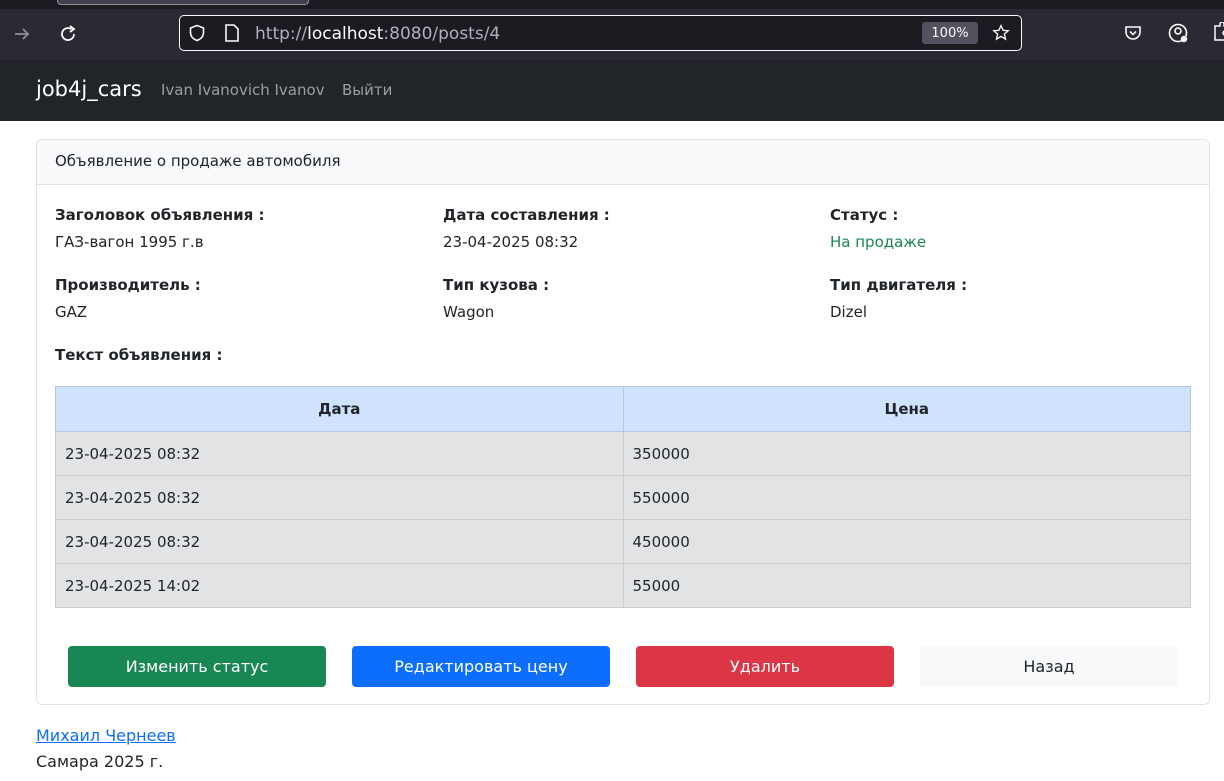 The height and width of the screenshot is (781, 1224). Describe the element at coordinates (950, 33) in the screenshot. I see `zoom-indicator: 100%` at that location.